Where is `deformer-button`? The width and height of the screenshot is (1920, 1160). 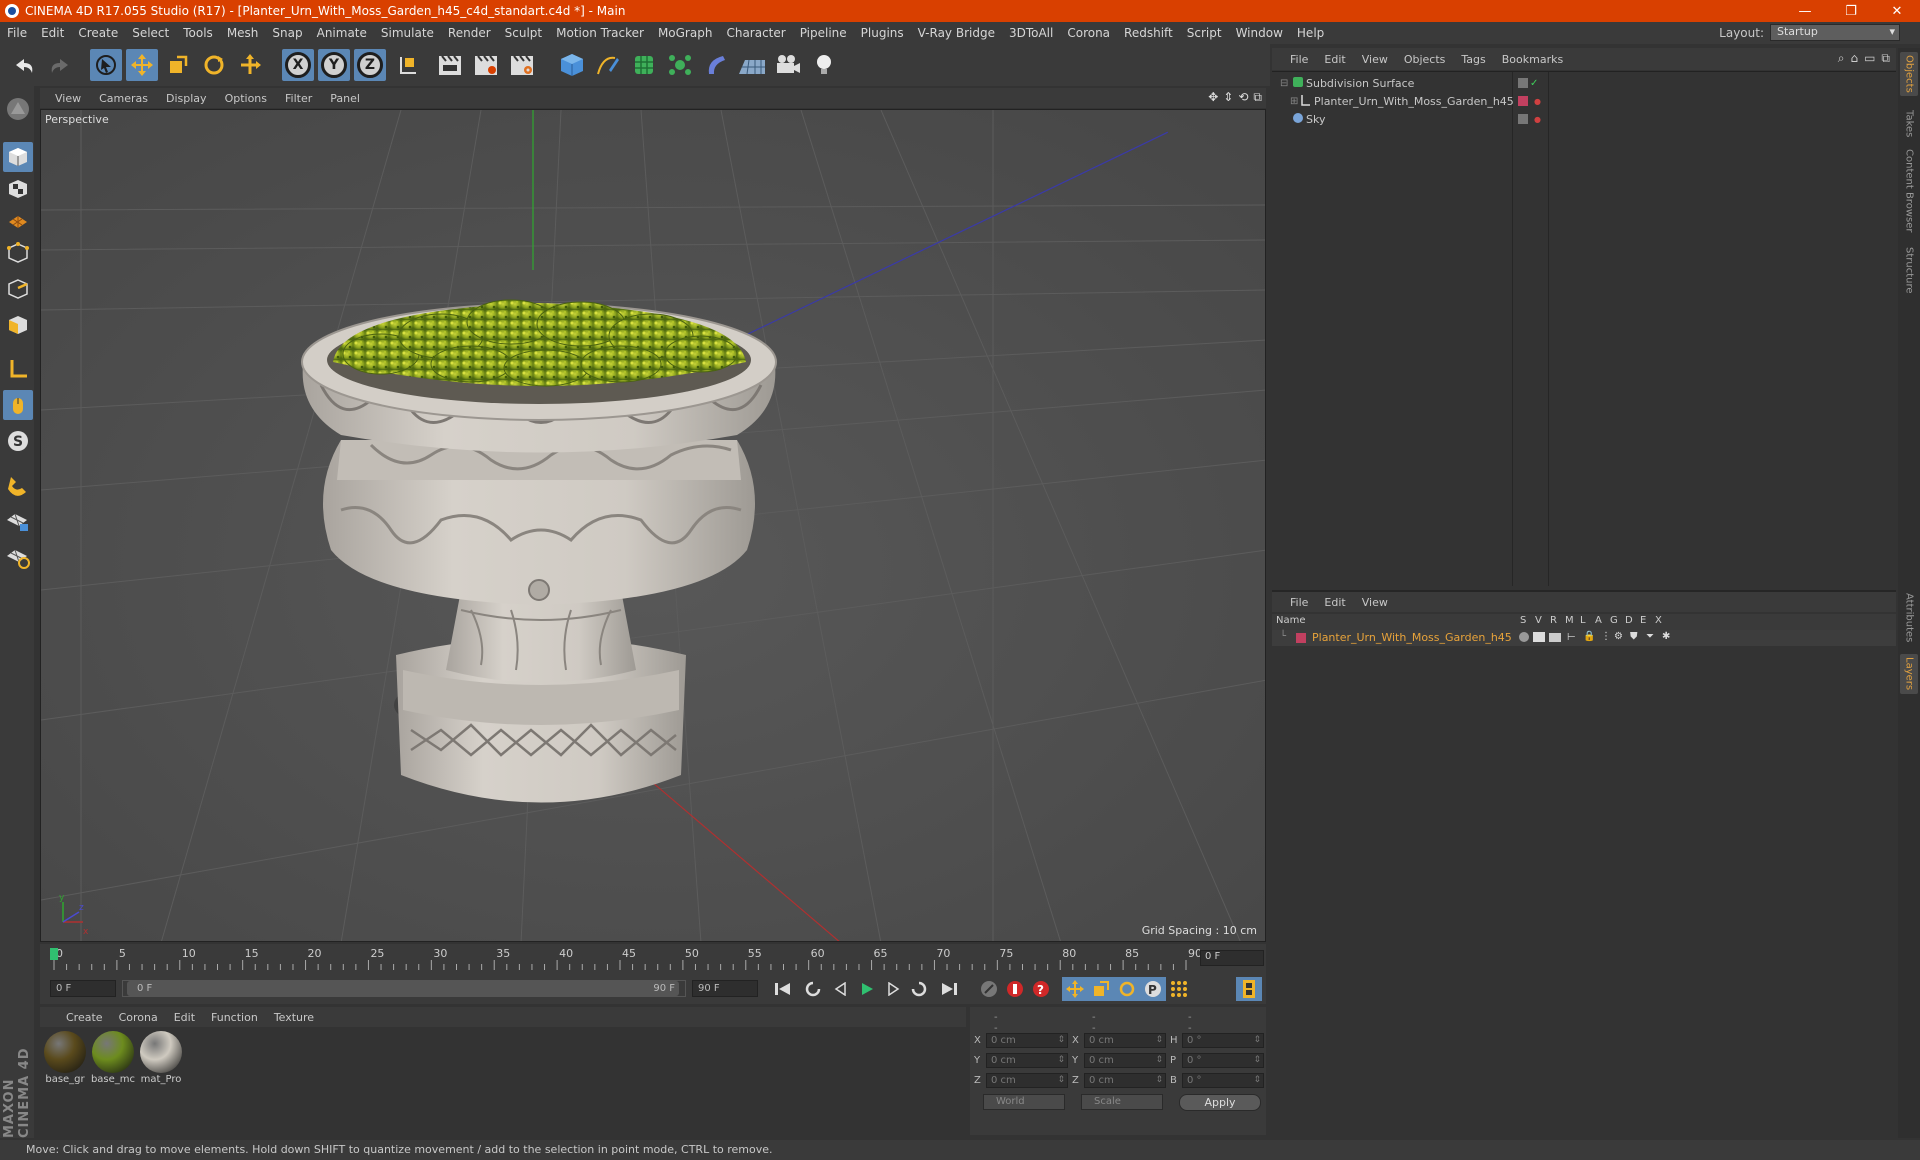
deformer-button is located at coordinates (716, 65).